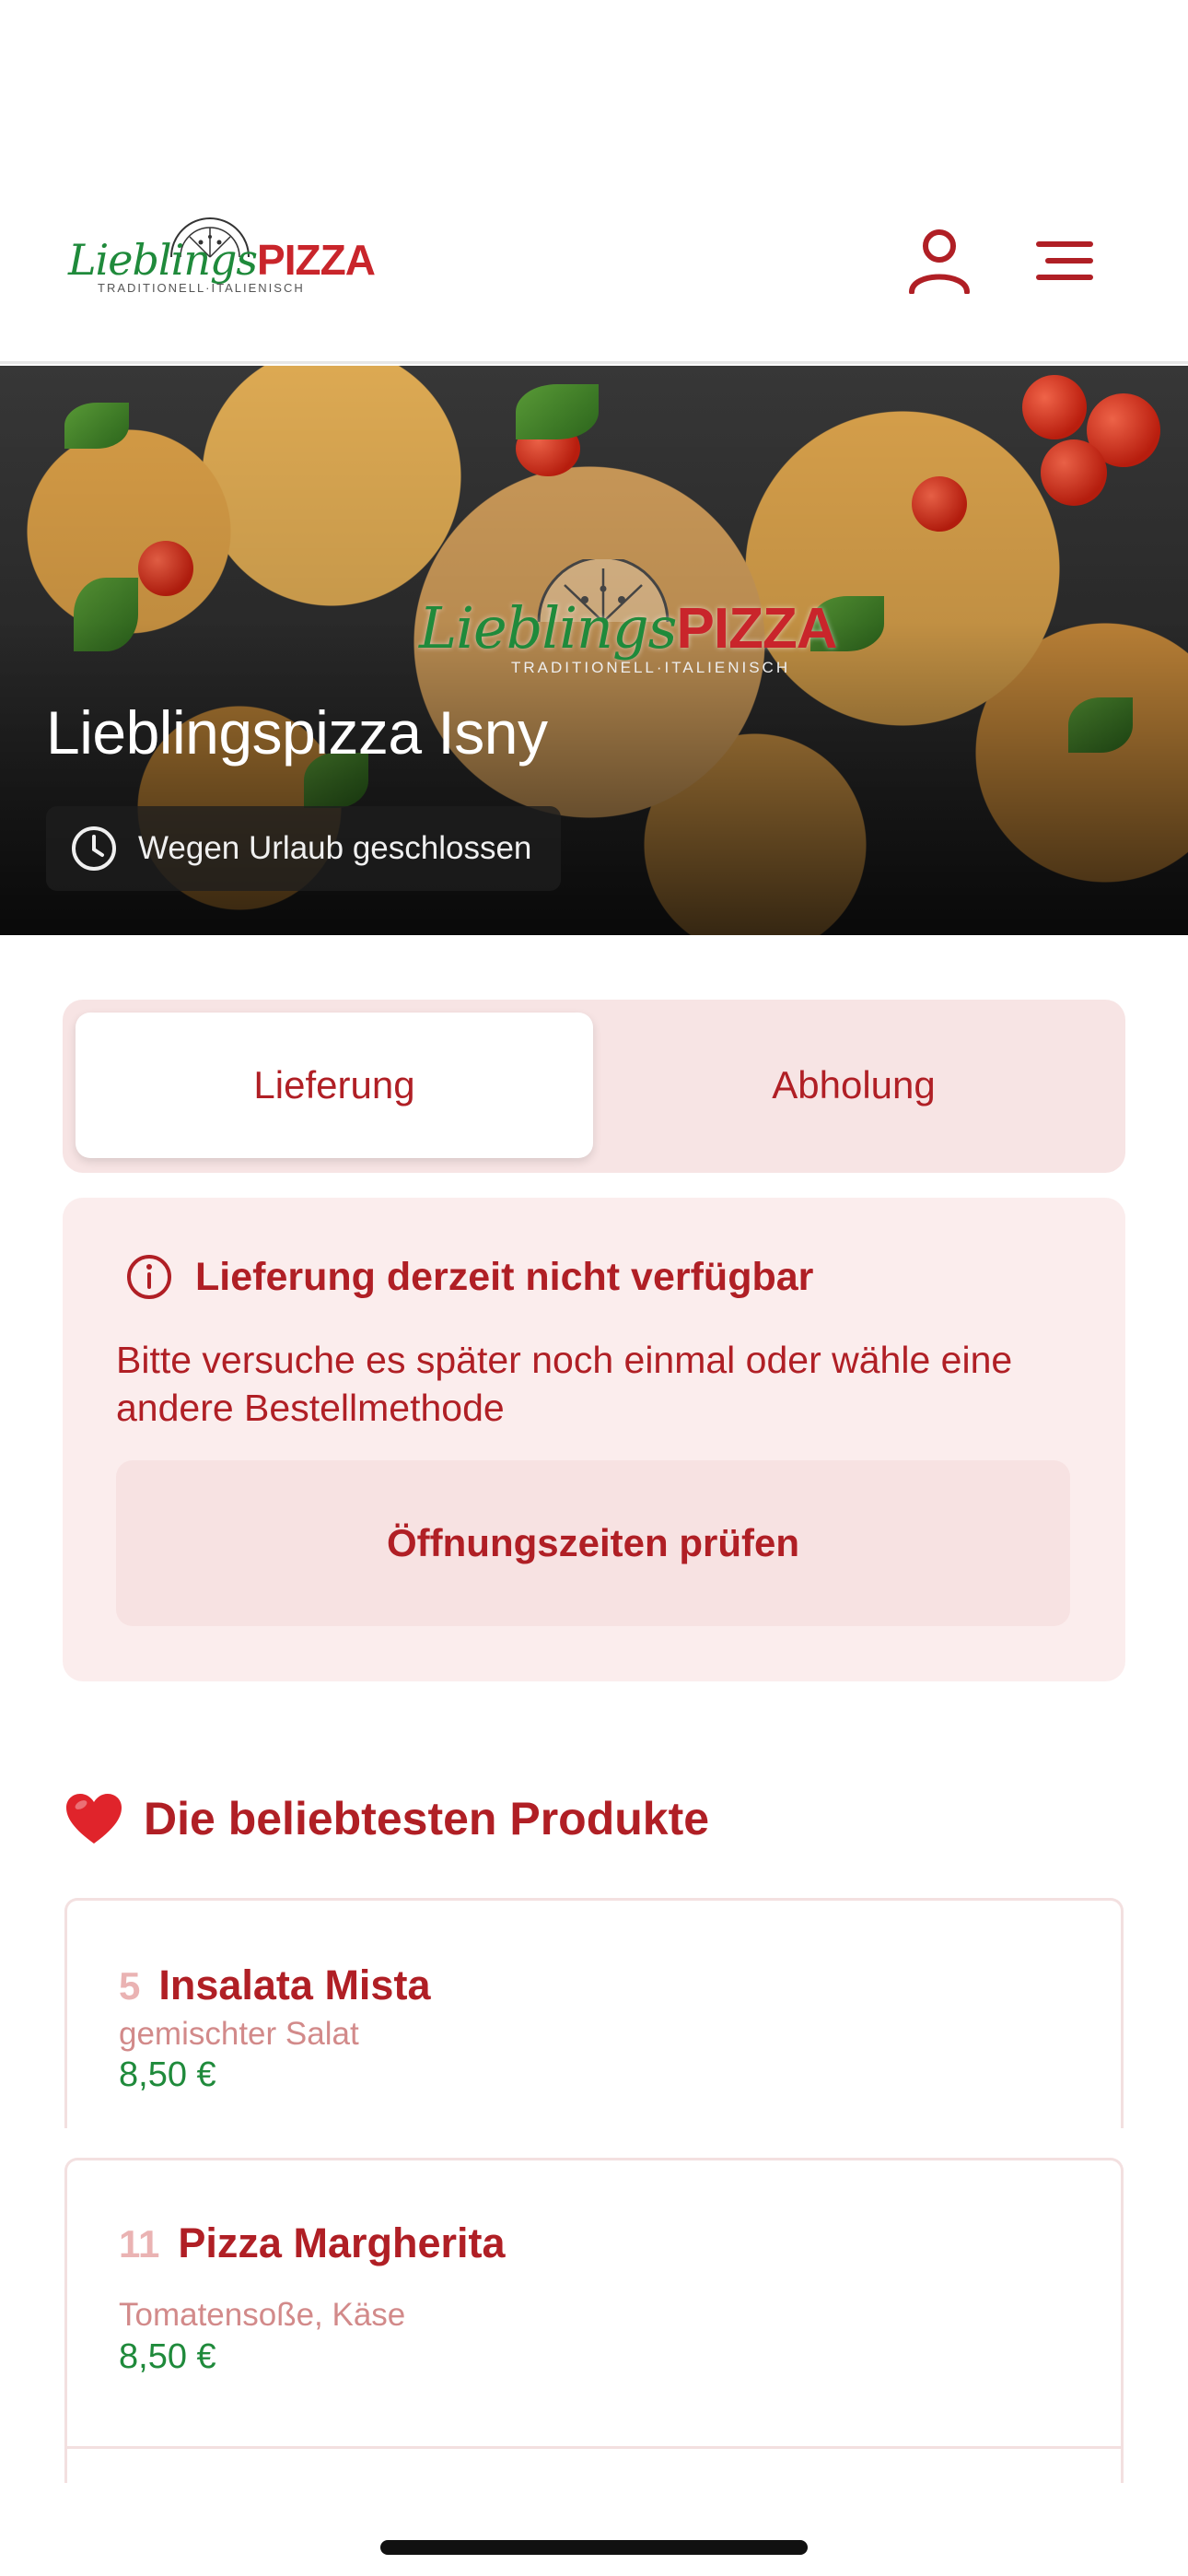  What do you see at coordinates (594, 1086) in the screenshot?
I see `order-mode-toggle: Lieferung Abholung` at bounding box center [594, 1086].